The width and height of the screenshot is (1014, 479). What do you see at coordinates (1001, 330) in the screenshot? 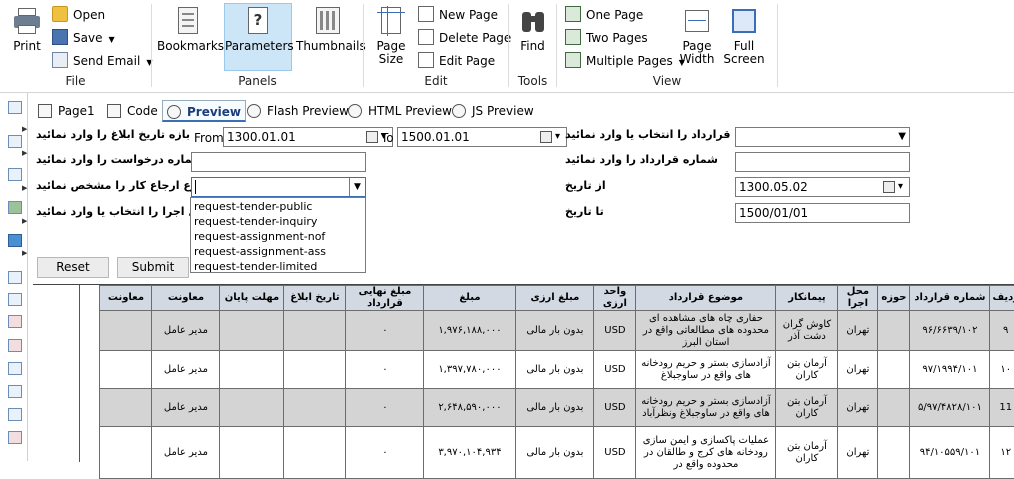
I see `cell: ۹` at bounding box center [1001, 330].